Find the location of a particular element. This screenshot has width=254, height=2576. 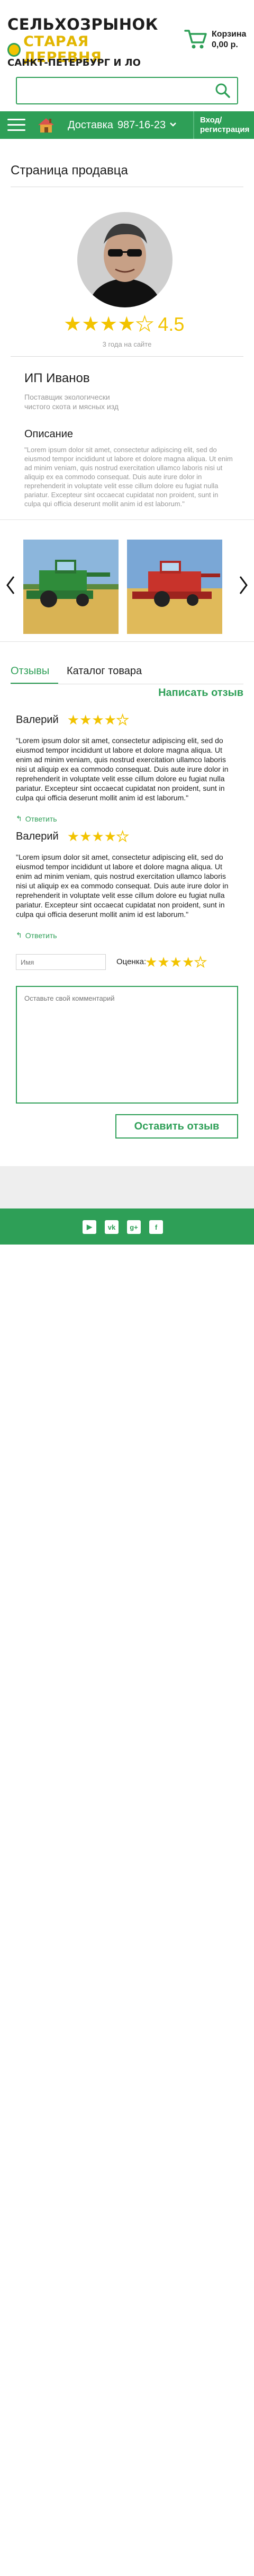

cart-label: Корзина is located at coordinates (229, 34).